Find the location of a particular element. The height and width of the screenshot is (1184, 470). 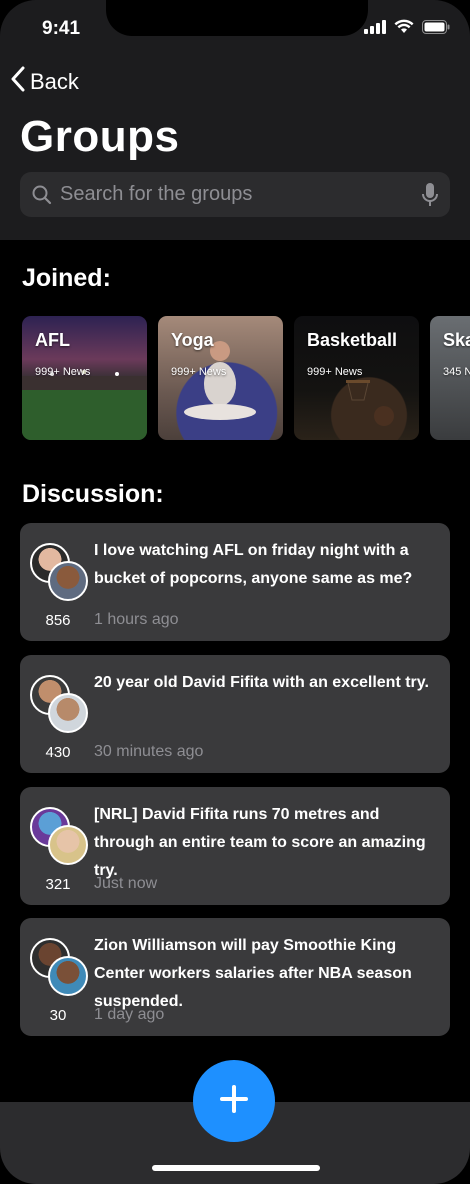

discussion-count: 430 is located at coordinates (58, 752).